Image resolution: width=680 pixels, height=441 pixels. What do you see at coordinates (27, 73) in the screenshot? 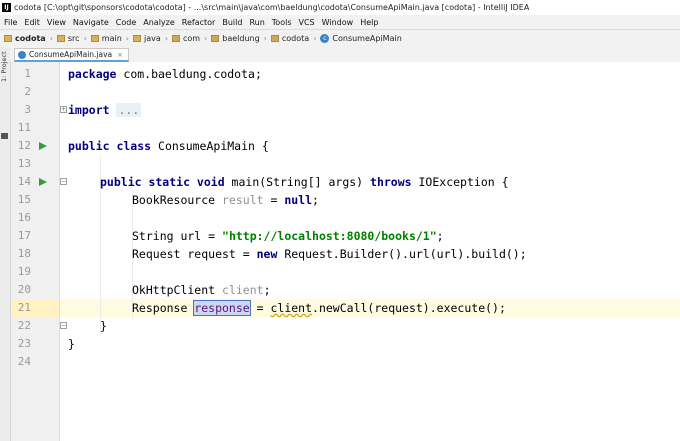
I see `line-number: 1` at bounding box center [27, 73].